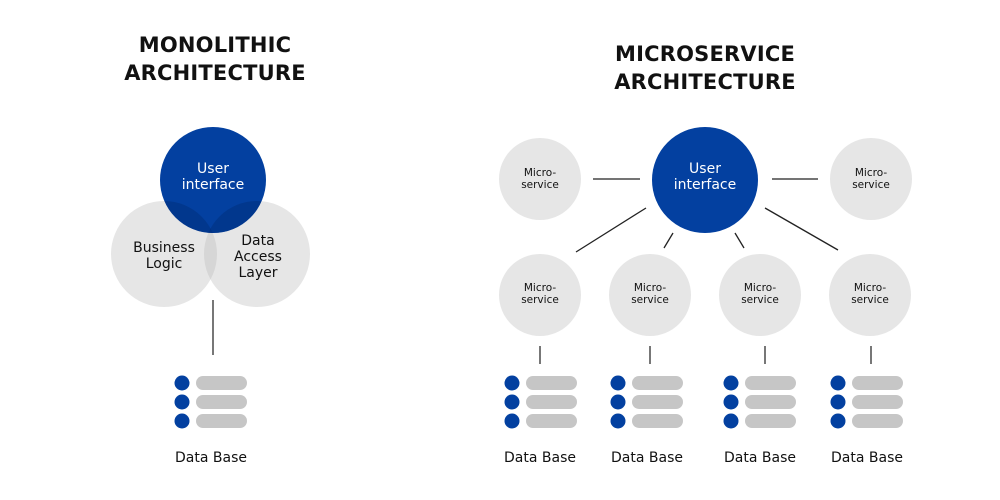  I want to click on microservice-db-label-1: Data Base, so click(540, 458).